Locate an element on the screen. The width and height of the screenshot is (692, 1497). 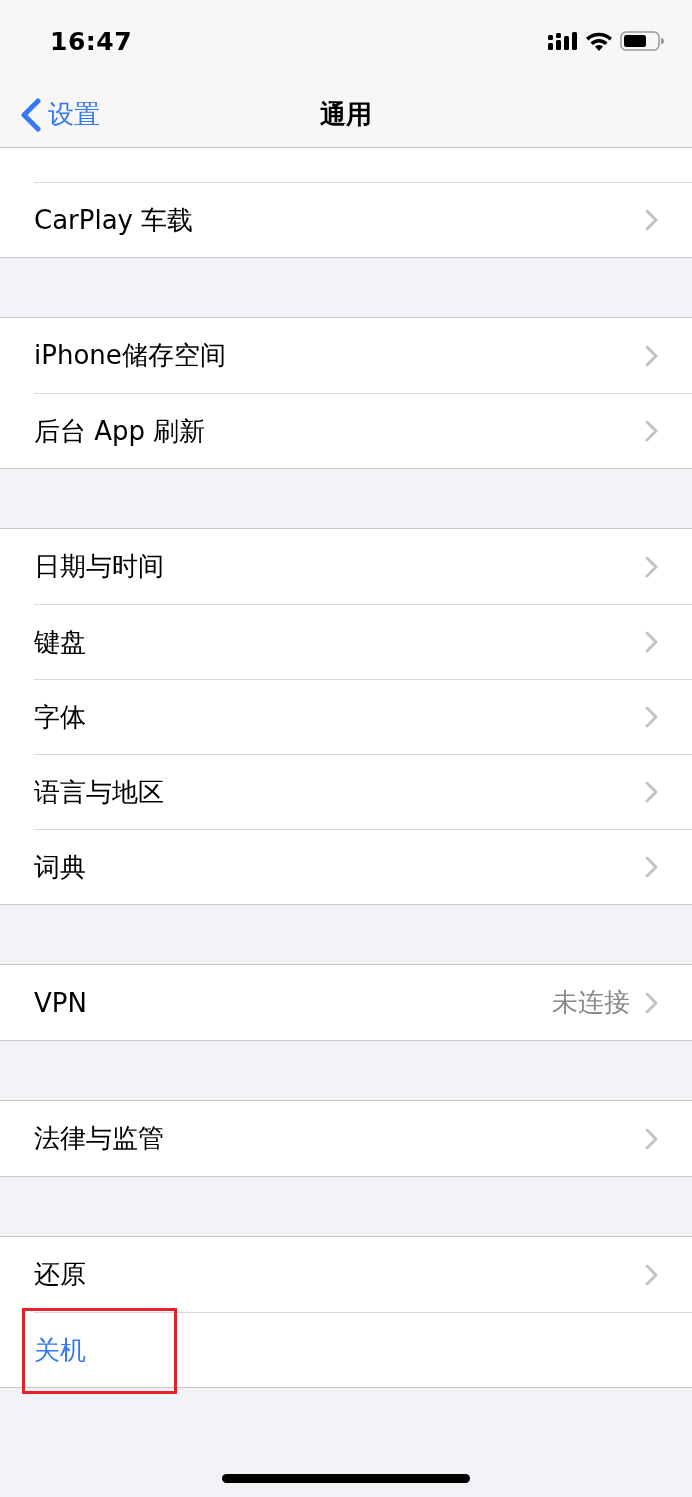
settings-row: 字体 is located at coordinates (363, 716).